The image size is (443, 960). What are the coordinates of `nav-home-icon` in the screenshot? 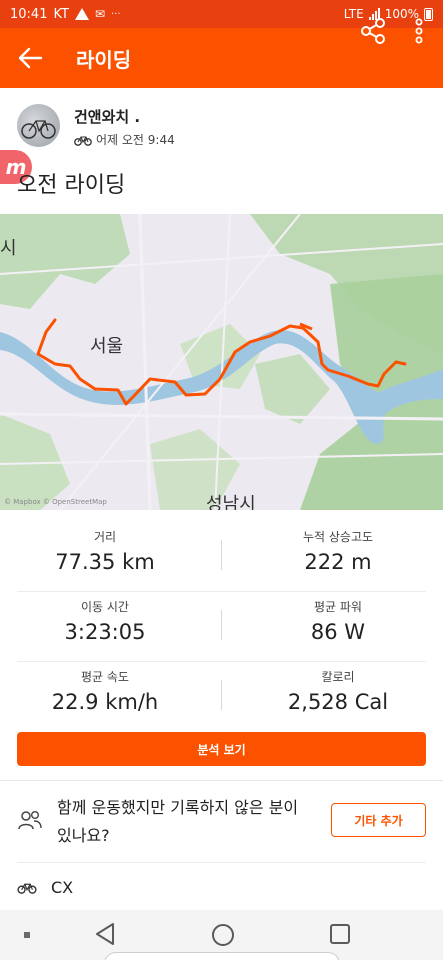 It's located at (223, 935).